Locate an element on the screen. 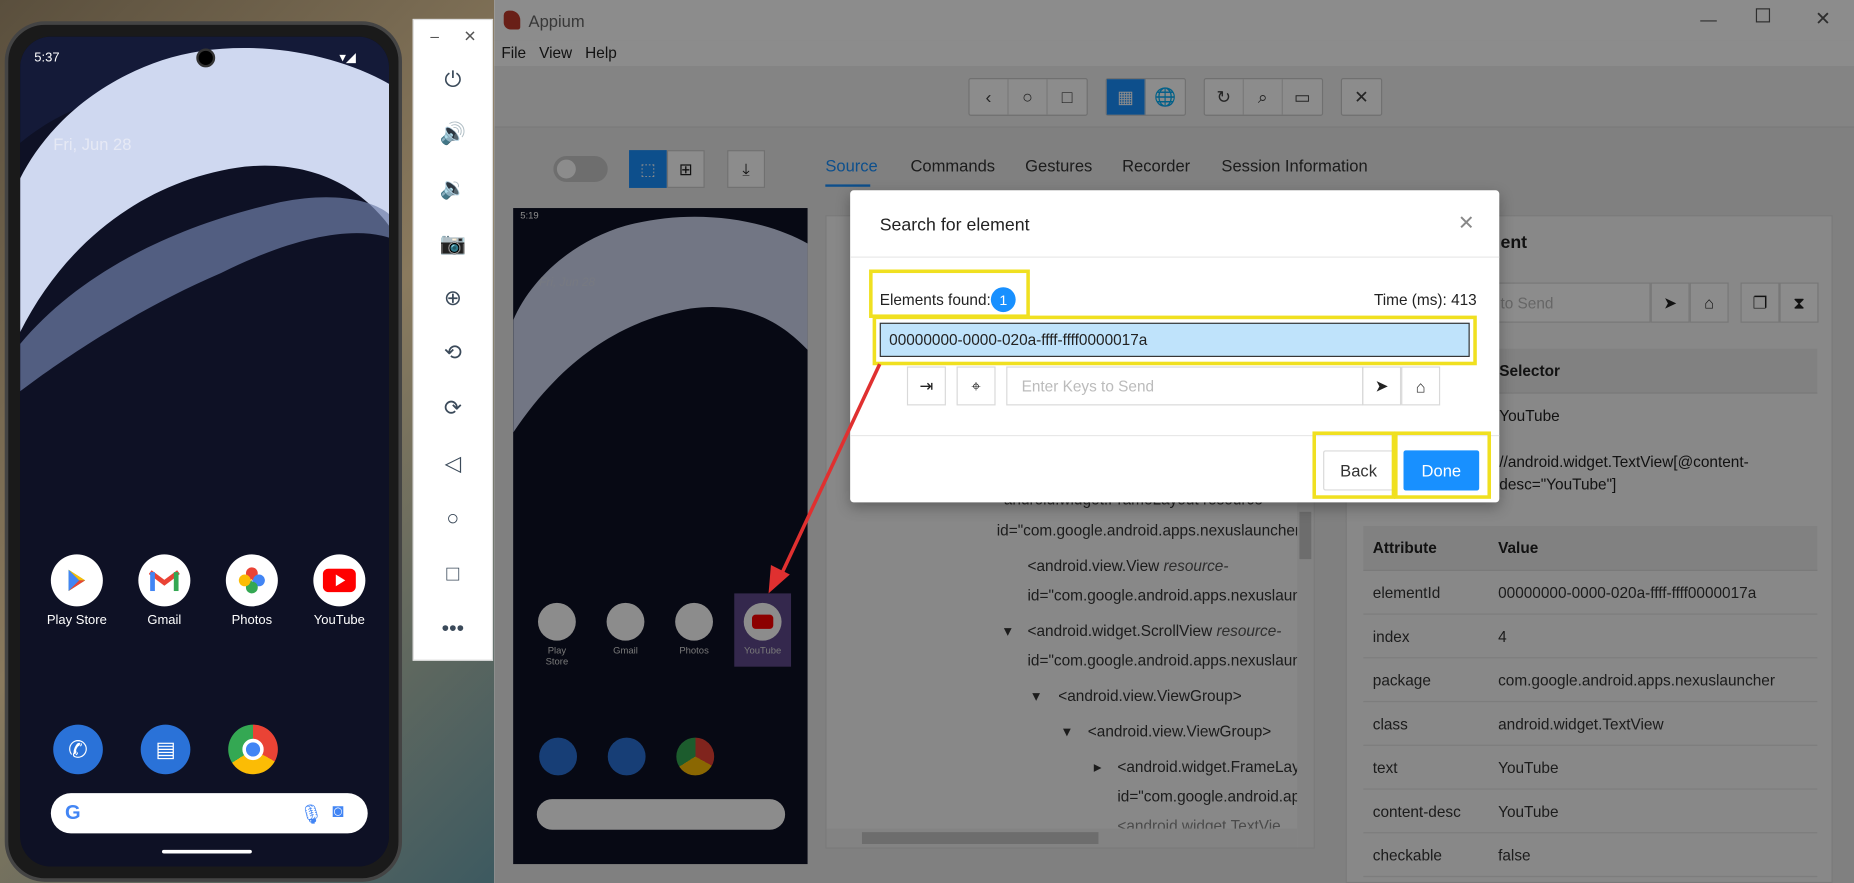  lens-icon: ◙ is located at coordinates (337, 811).